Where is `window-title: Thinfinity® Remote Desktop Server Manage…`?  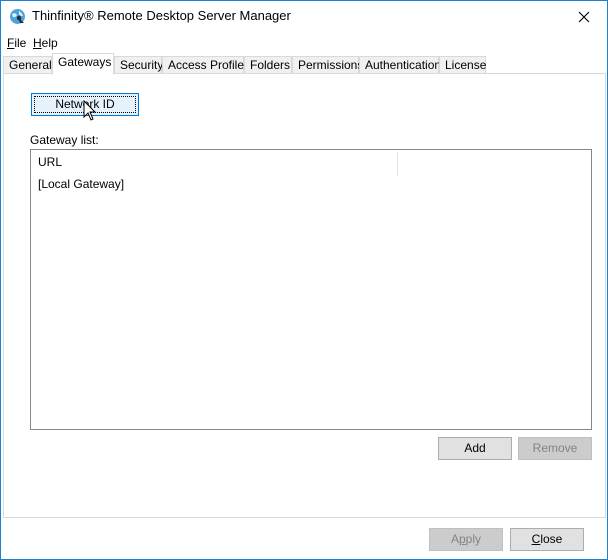
window-title: Thinfinity® Remote Desktop Server Manage… is located at coordinates (161, 15).